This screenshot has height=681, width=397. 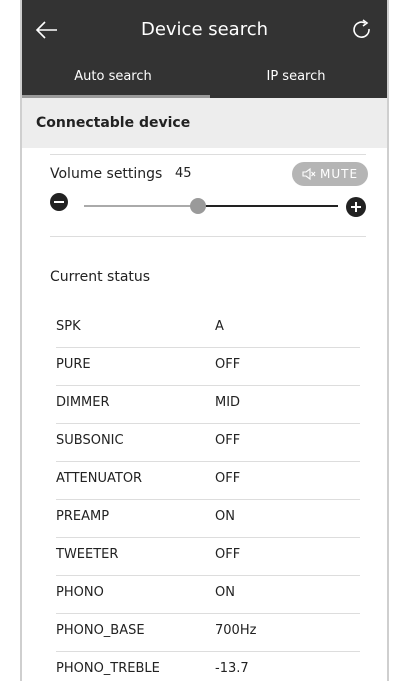 I want to click on title-bar: Device search, so click(x=204, y=30).